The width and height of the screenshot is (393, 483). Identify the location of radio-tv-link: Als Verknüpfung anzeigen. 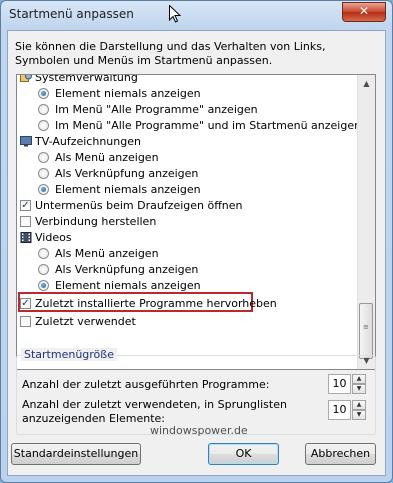
(187, 174).